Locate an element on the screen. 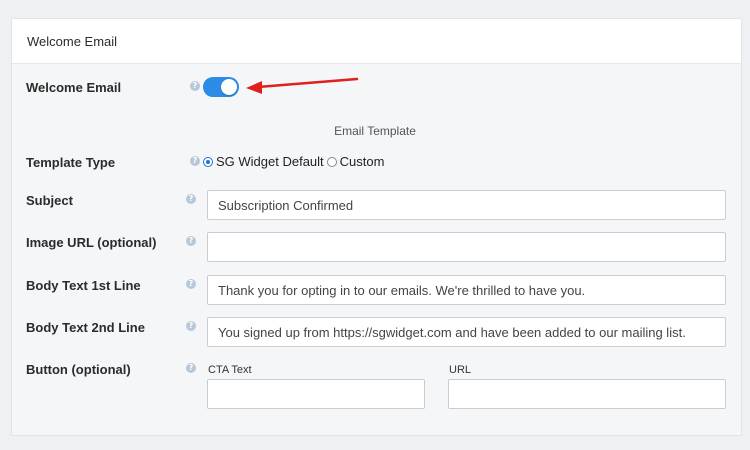 The height and width of the screenshot is (450, 750). template-type-options: SG Widget Default Custom is located at coordinates (293, 161).